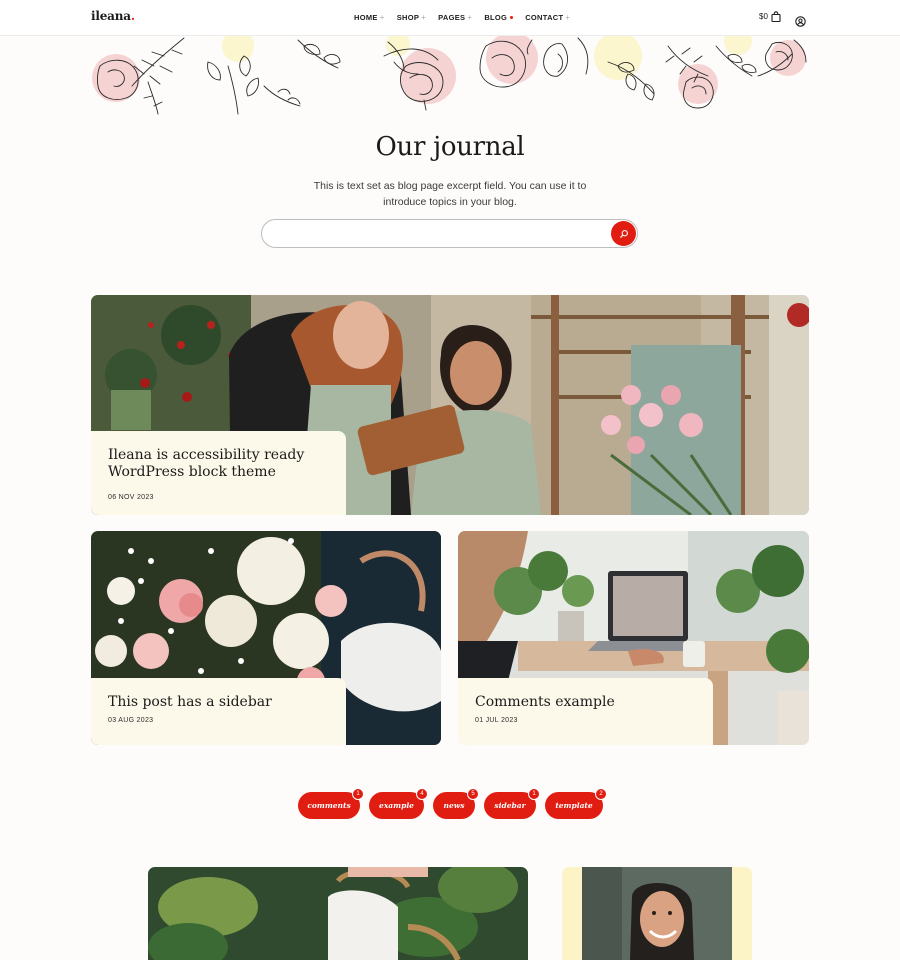 This screenshot has height=960, width=900. Describe the element at coordinates (601, 794) in the screenshot. I see `tag-count-badge: 2` at that location.